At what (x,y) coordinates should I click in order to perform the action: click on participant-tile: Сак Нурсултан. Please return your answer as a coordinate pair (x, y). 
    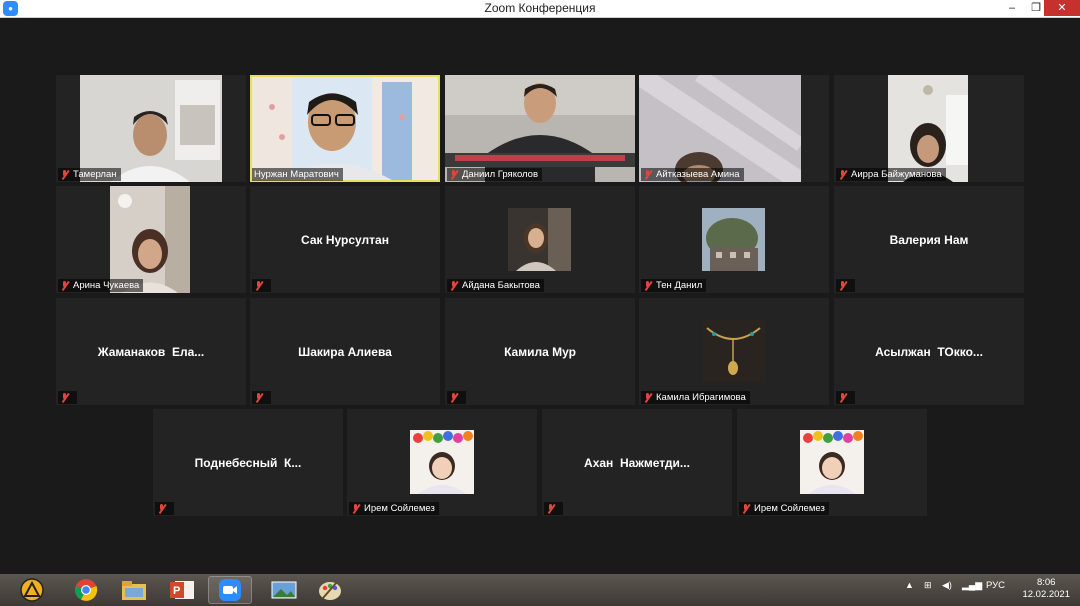
    Looking at the image, I should click on (345, 239).